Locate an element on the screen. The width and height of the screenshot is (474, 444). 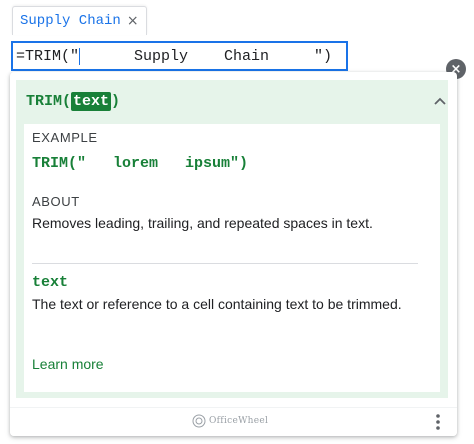
function-arg-highlight: text is located at coordinates (91, 101).